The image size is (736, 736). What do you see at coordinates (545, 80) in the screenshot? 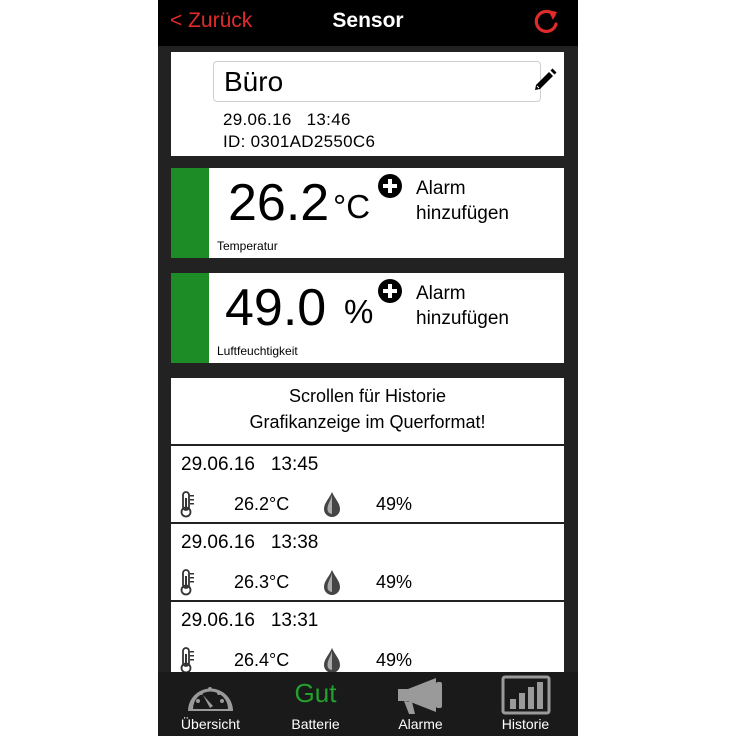
I see `edit-pencil-icon` at bounding box center [545, 80].